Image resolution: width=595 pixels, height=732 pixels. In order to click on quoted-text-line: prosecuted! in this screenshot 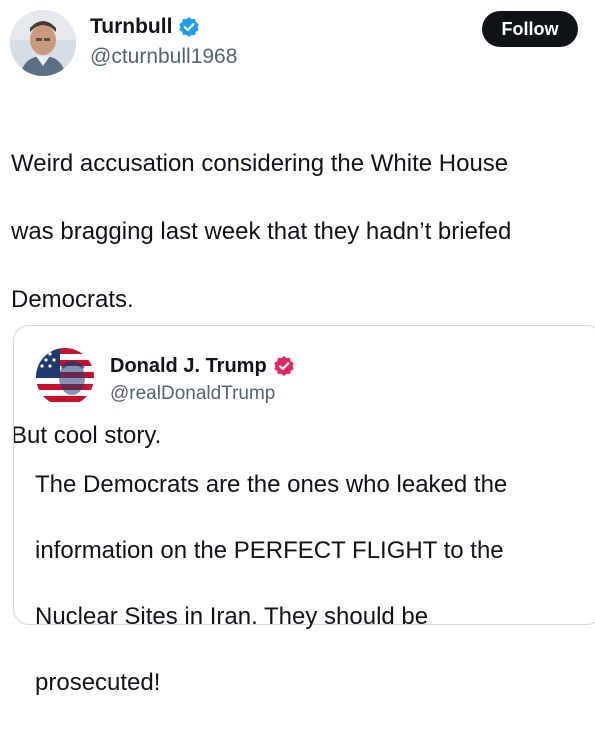, I will do `click(98, 682)`.